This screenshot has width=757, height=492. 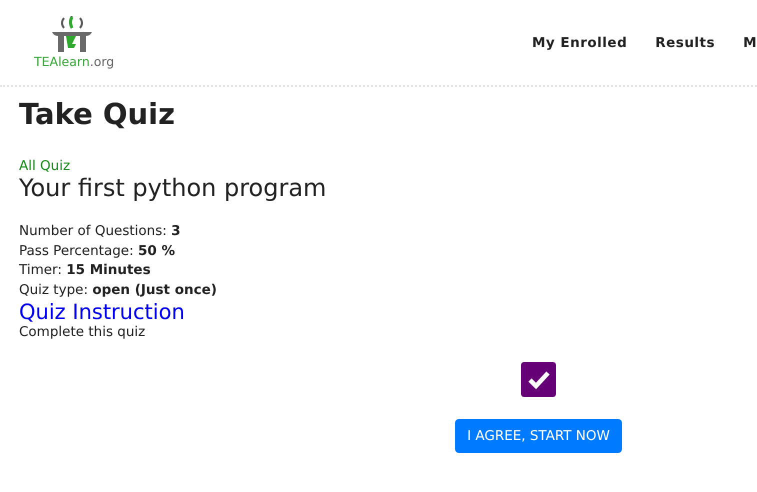 What do you see at coordinates (82, 332) in the screenshot?
I see `instruction-text: Complete this quiz` at bounding box center [82, 332].